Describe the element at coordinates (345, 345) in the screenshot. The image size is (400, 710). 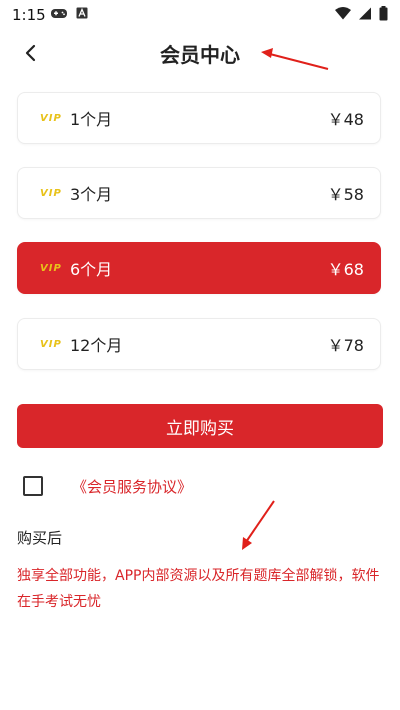
I see `plan-price: ￥78` at that location.